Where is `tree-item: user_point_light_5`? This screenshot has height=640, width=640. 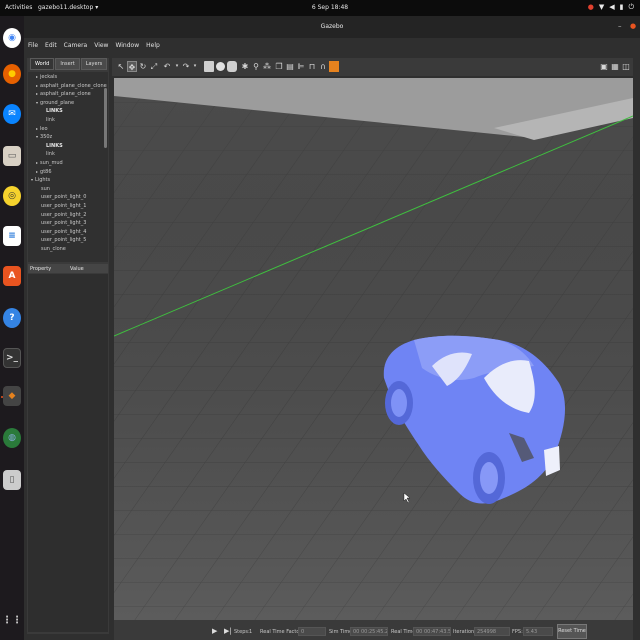
tree-item: user_point_light_5 is located at coordinates (63, 240).